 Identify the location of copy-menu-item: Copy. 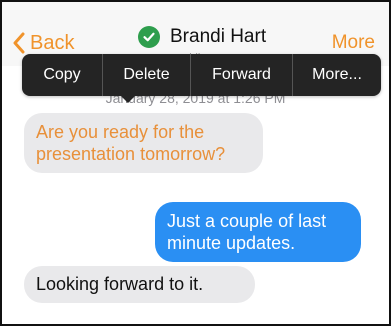
(62, 75).